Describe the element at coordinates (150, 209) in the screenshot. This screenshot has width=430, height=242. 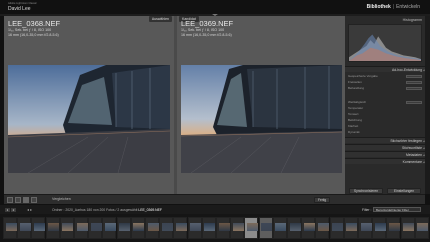
I see `current-file: LEE_0369.NEF` at that location.